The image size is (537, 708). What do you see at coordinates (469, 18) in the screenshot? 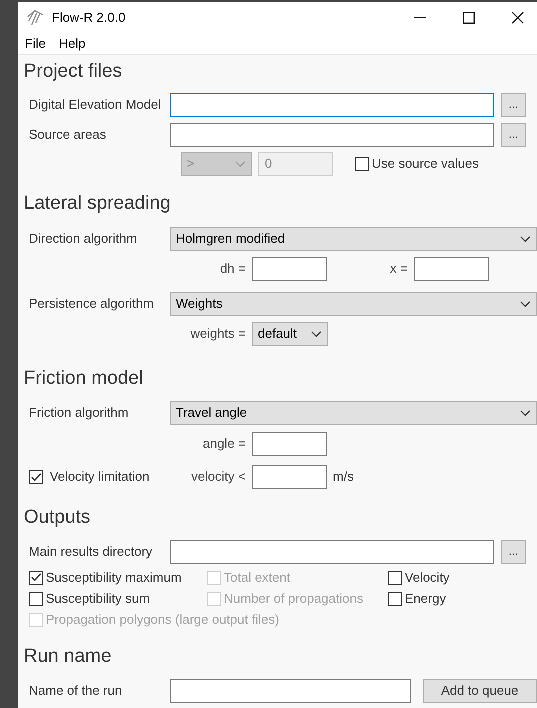
I see `maximize-icon` at bounding box center [469, 18].